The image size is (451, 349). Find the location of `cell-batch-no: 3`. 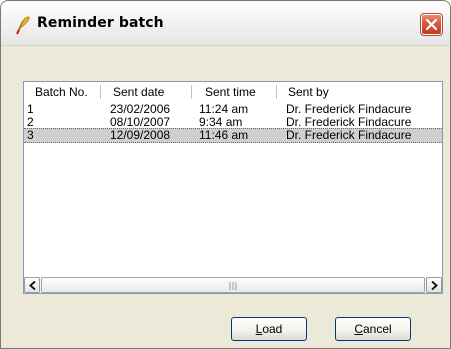

cell-batch-no: 3 is located at coordinates (30, 135).